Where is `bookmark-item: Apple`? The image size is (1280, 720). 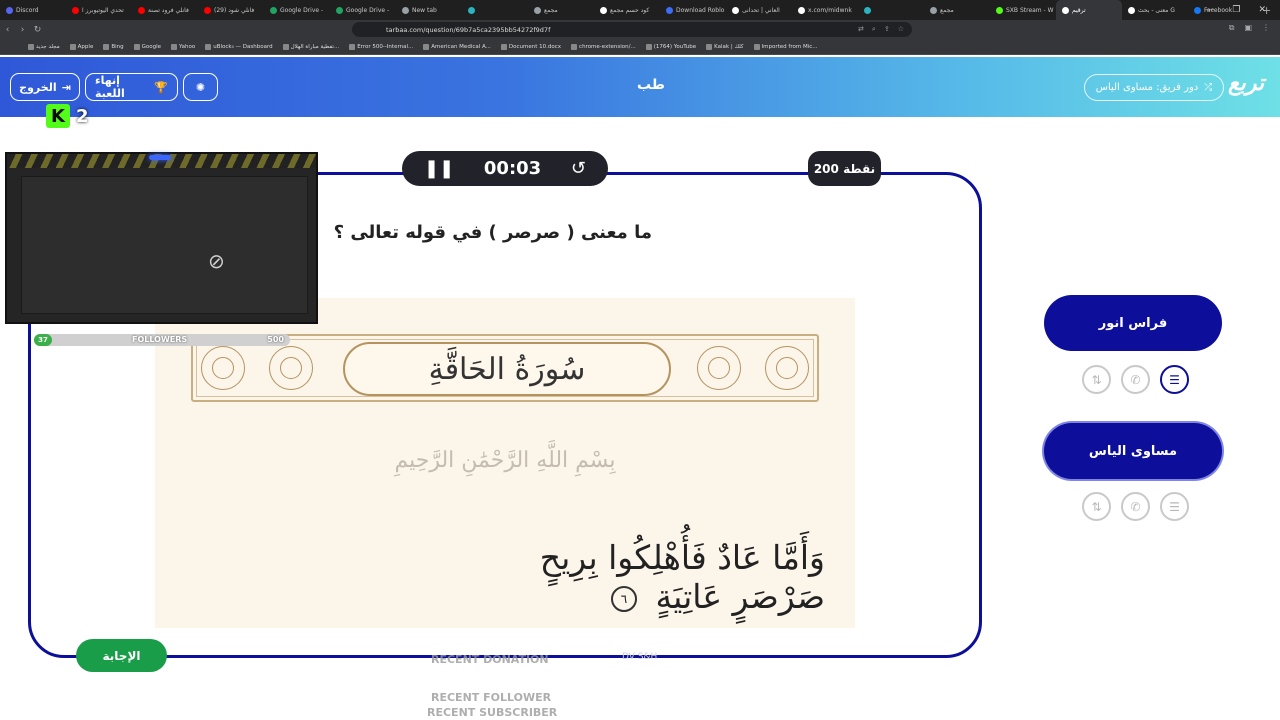 bookmark-item: Apple is located at coordinates (81, 46).